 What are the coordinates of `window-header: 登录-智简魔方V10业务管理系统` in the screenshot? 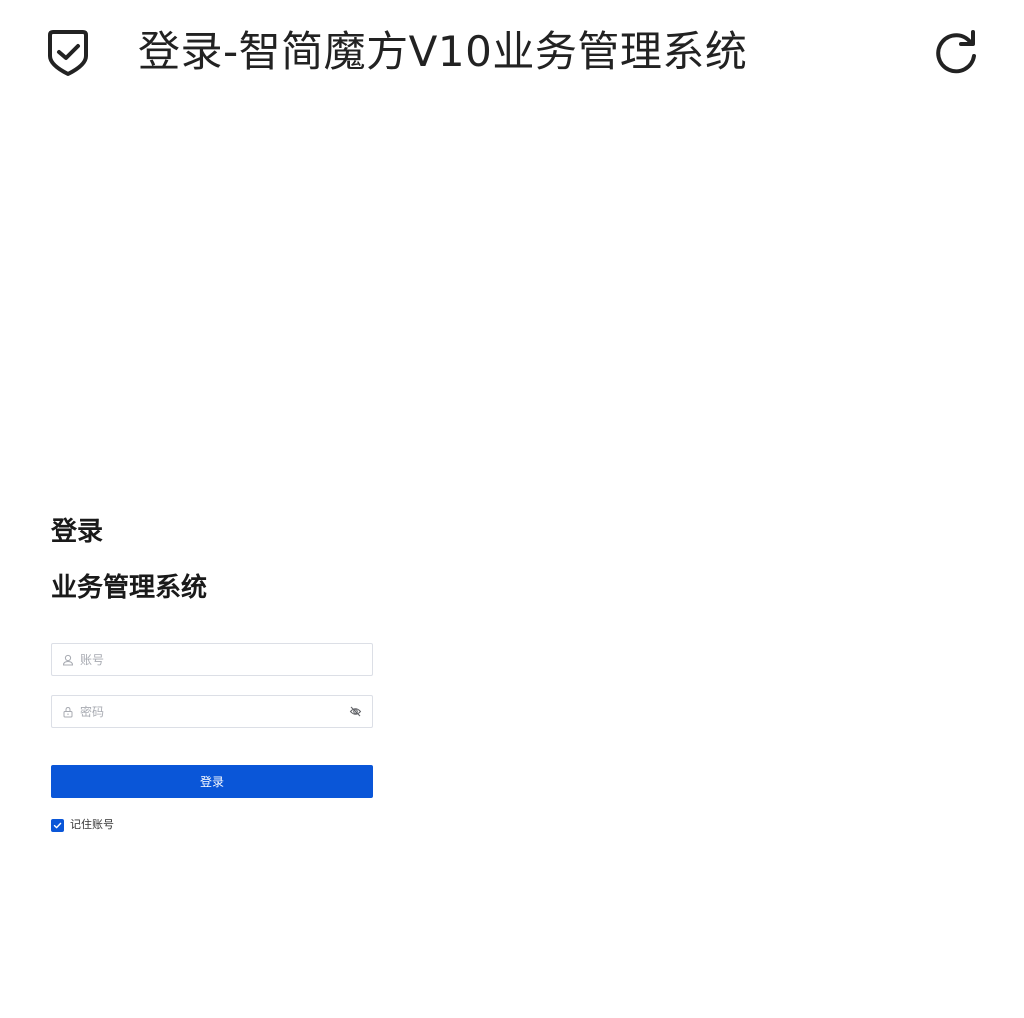 It's located at (512, 54).